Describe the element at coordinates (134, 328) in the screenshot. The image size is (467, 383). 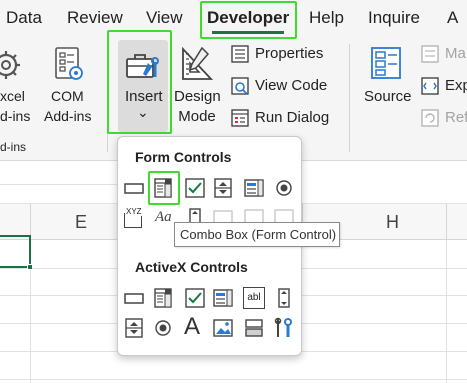
I see `activex-spin-button-icon` at that location.